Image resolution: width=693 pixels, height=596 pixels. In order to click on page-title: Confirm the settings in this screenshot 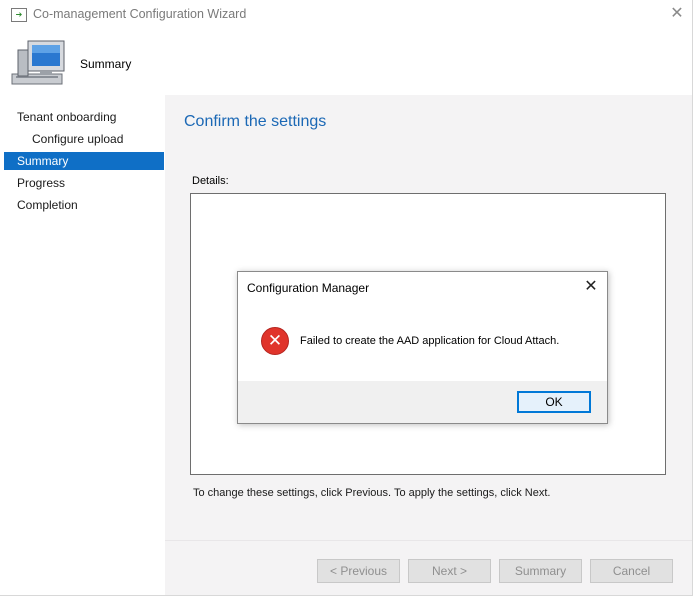, I will do `click(255, 121)`.